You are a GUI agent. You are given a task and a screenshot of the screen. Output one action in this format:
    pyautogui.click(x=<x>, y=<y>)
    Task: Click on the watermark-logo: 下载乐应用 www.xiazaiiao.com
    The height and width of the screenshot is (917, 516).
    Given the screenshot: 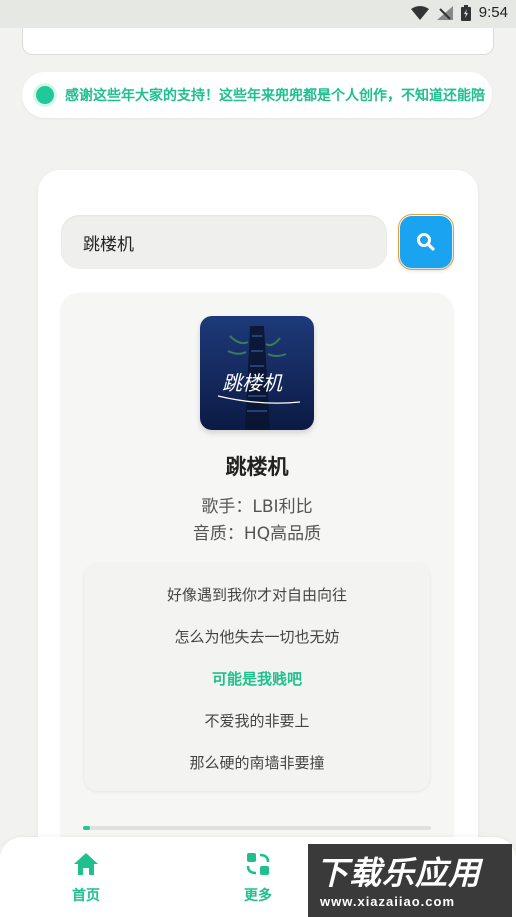 What is the action you would take?
    pyautogui.click(x=410, y=880)
    